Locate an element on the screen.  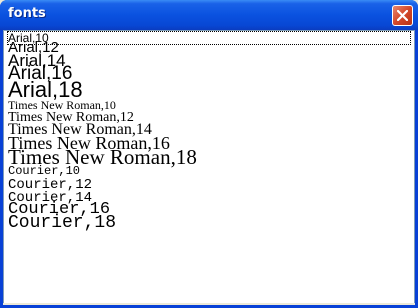
list-item-arial-10: Arial,10 is located at coordinates (209, 38).